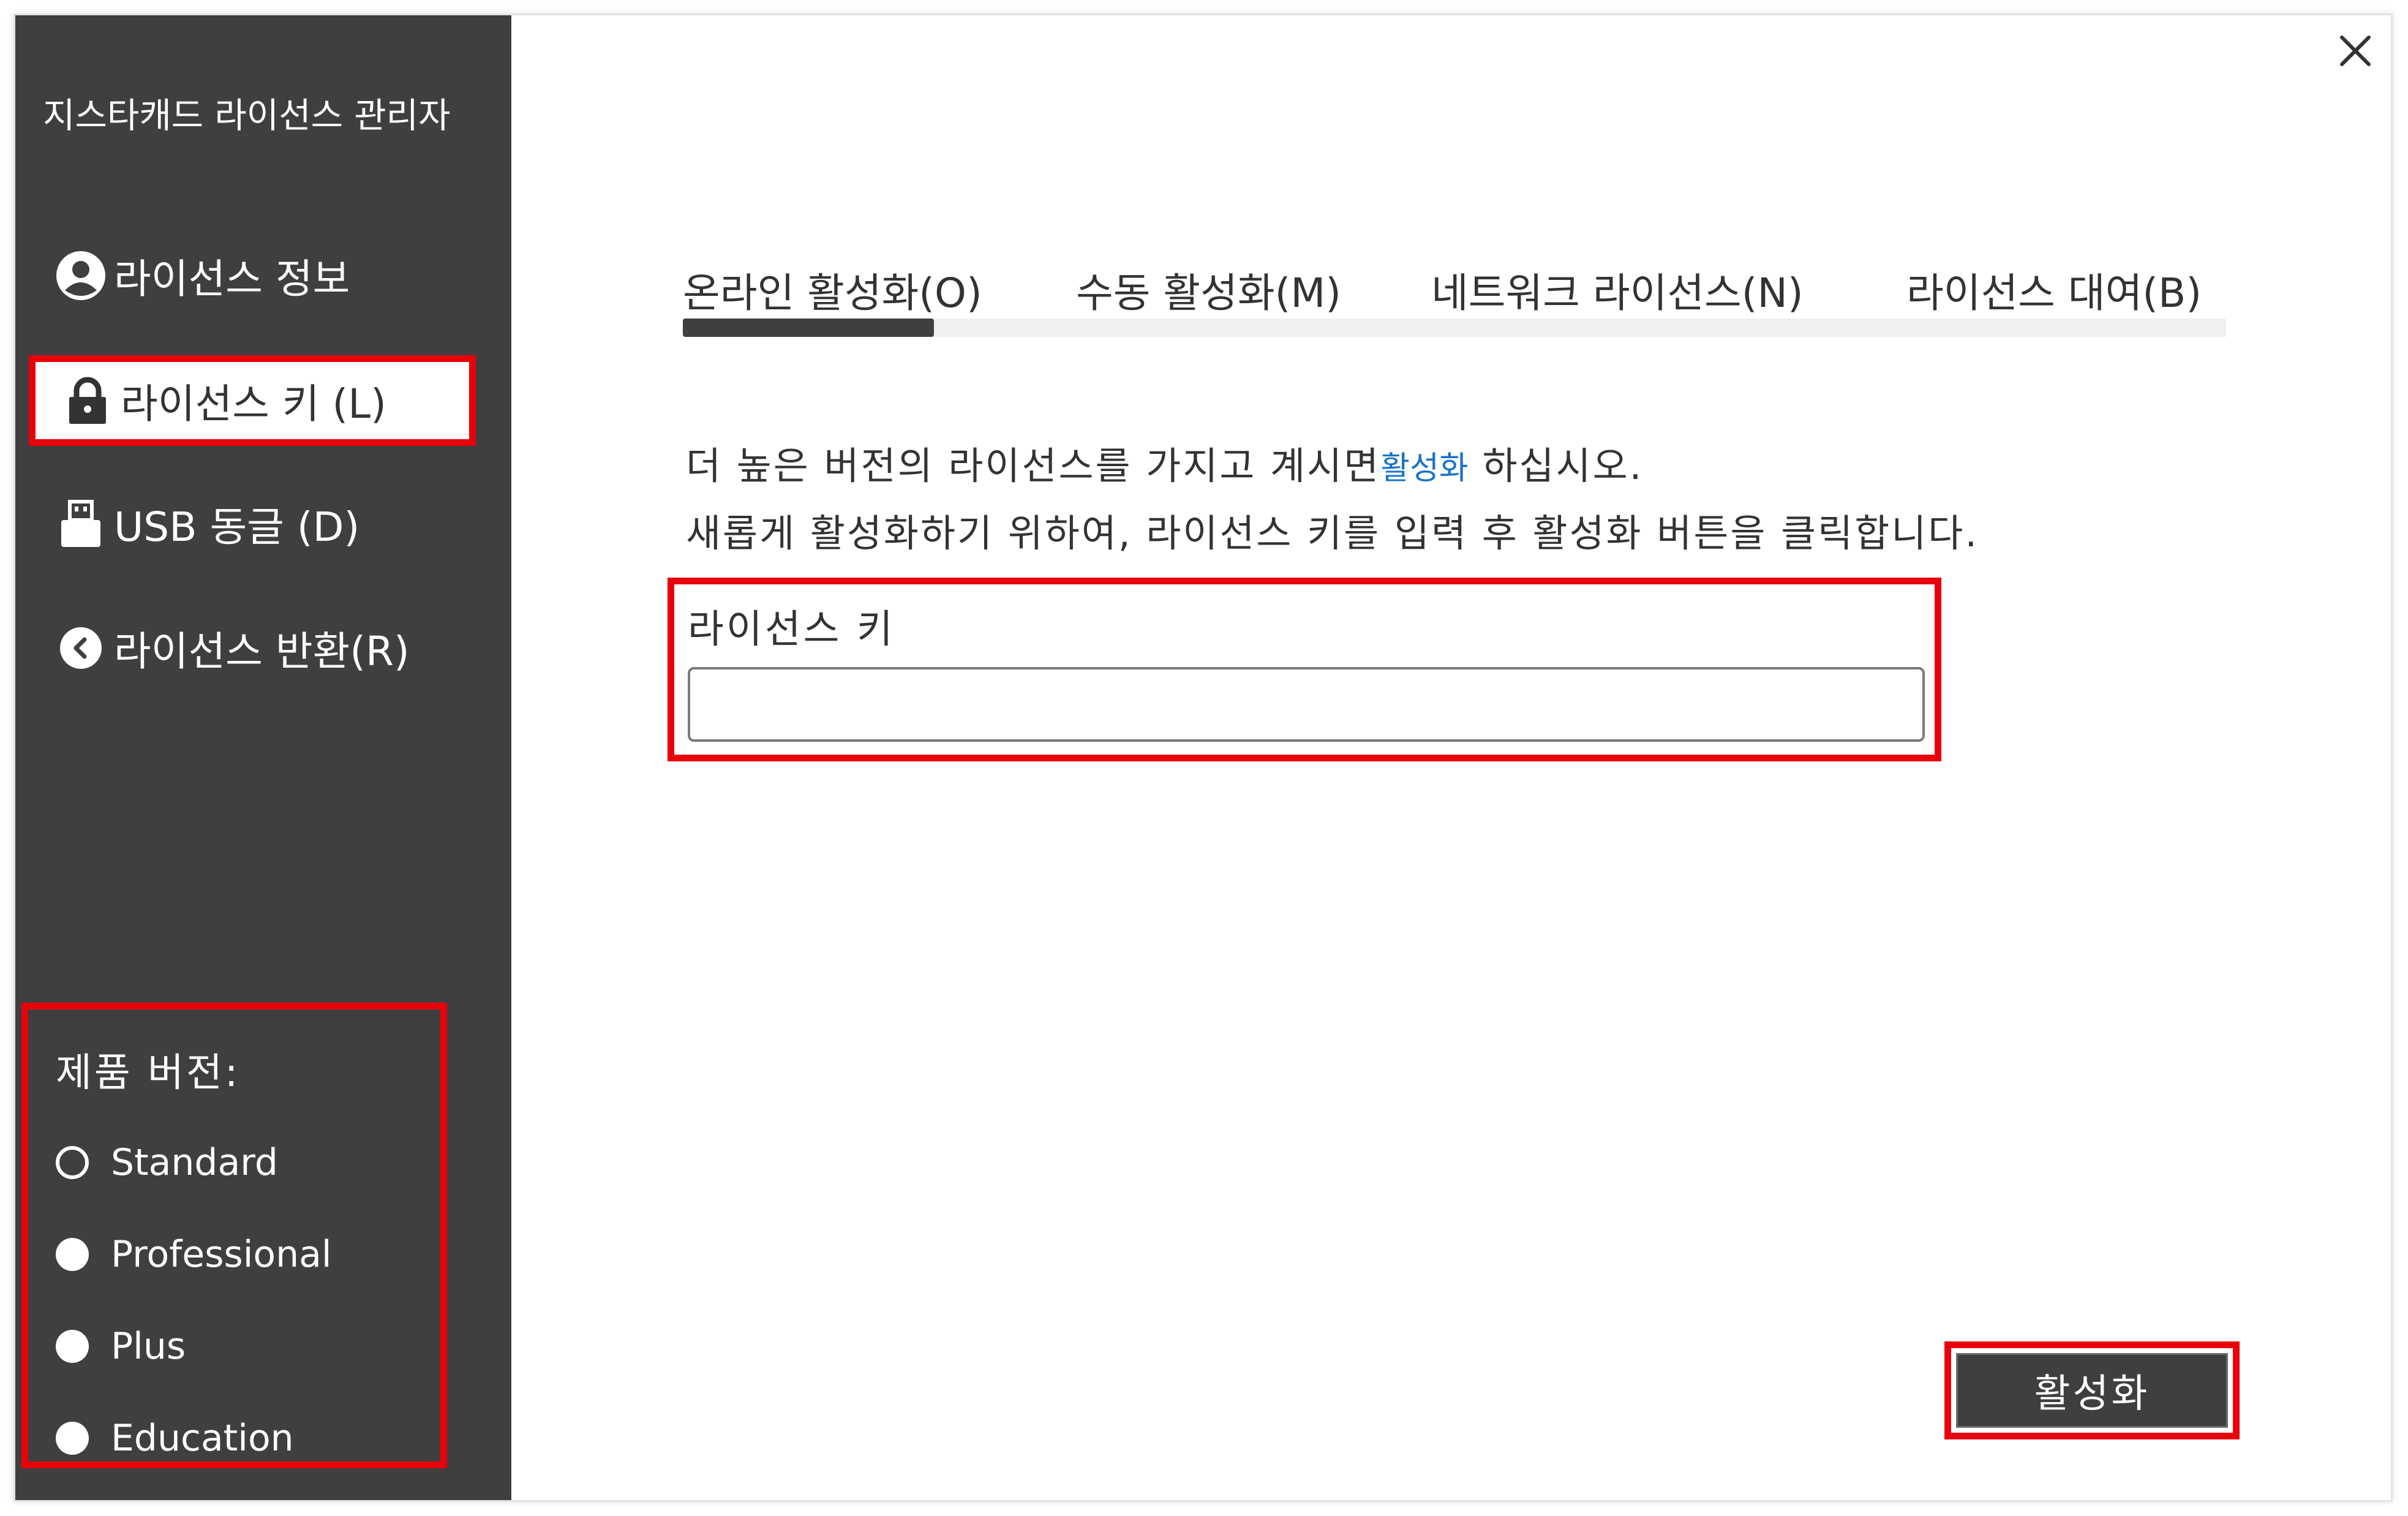 The height and width of the screenshot is (1516, 2408). What do you see at coordinates (2054, 289) in the screenshot?
I see `tab-license-borrow: 라이선스 대여(B)` at bounding box center [2054, 289].